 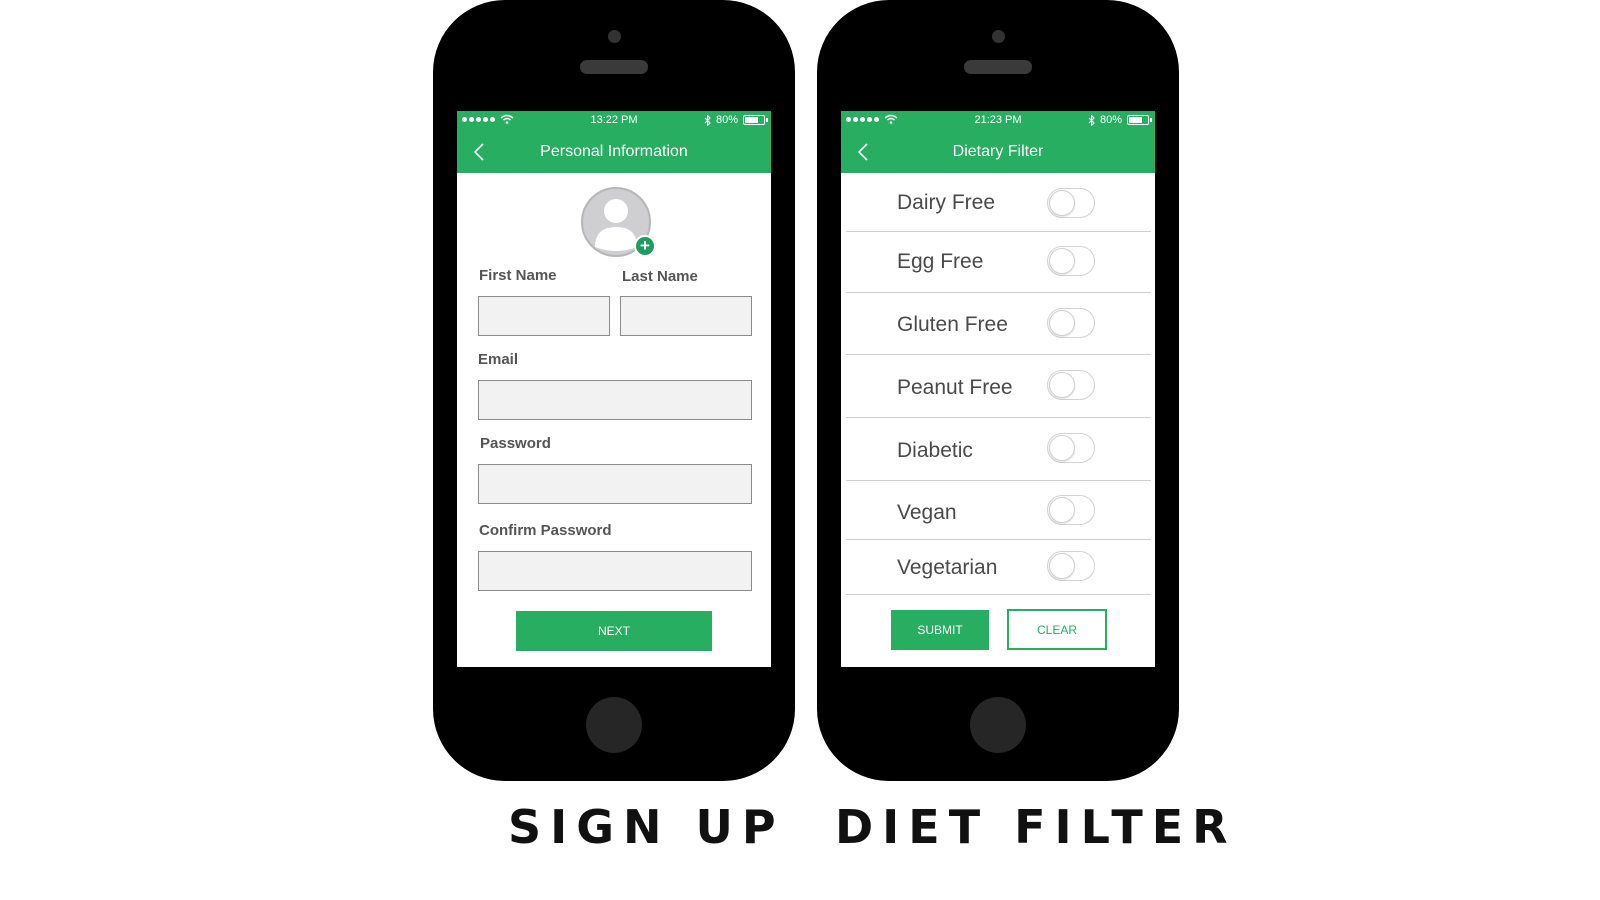 What do you see at coordinates (955, 387) in the screenshot?
I see `filter-label: Peanut Free` at bounding box center [955, 387].